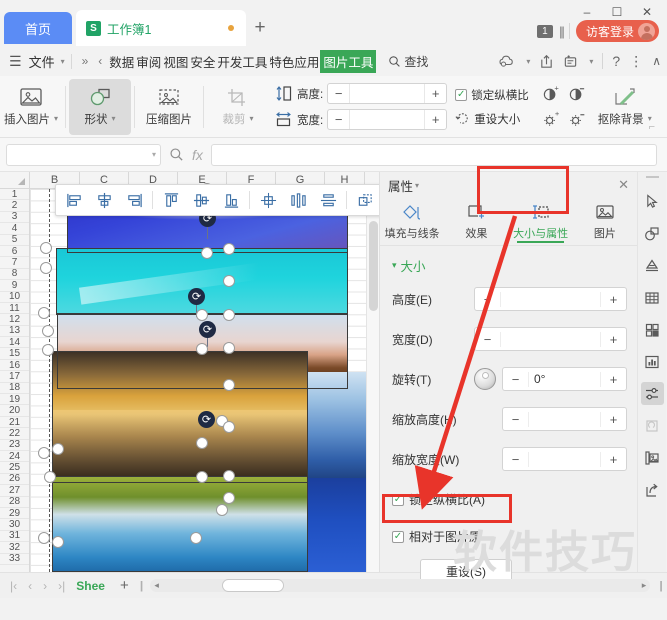  What do you see at coordinates (623, 185) in the screenshot?
I see `panel-close-button: ✕` at bounding box center [623, 185].